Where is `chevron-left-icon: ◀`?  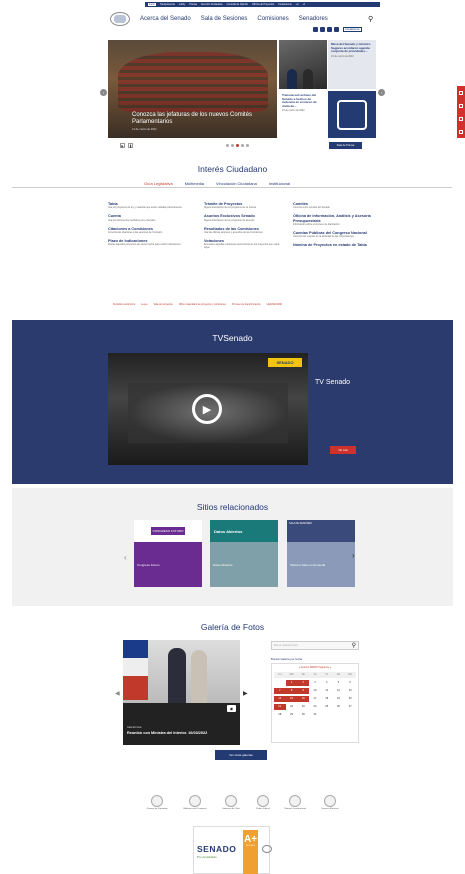 chevron-left-icon: ◀ is located at coordinates (117, 693).